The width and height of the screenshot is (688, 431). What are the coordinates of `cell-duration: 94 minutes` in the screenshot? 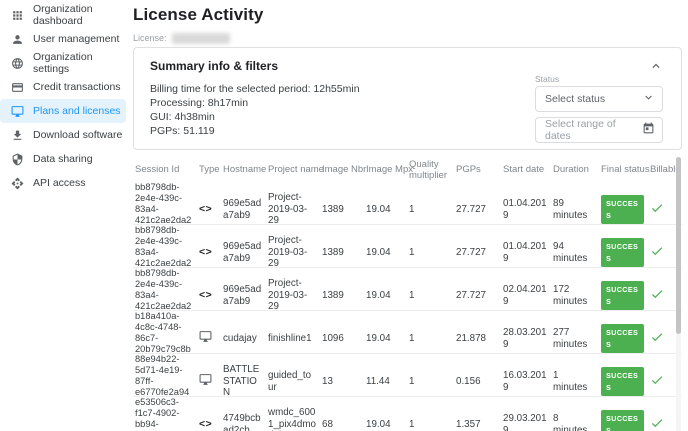 It's located at (570, 252).